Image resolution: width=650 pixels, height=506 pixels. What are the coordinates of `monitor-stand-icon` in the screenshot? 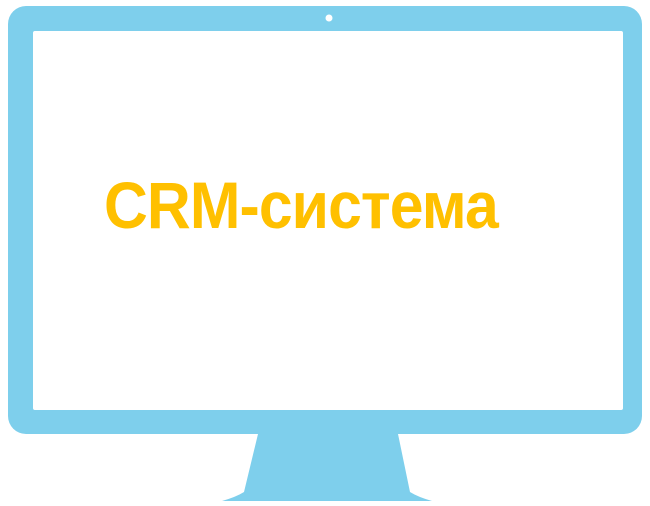 It's located at (327, 467).